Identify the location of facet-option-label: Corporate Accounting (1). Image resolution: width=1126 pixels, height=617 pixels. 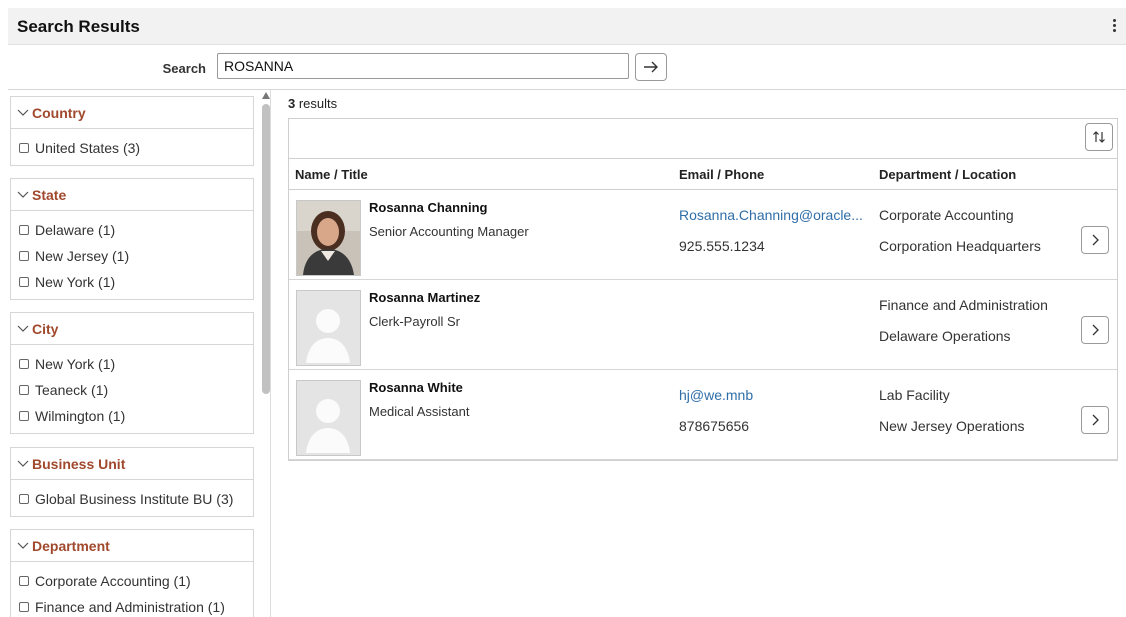
(113, 581).